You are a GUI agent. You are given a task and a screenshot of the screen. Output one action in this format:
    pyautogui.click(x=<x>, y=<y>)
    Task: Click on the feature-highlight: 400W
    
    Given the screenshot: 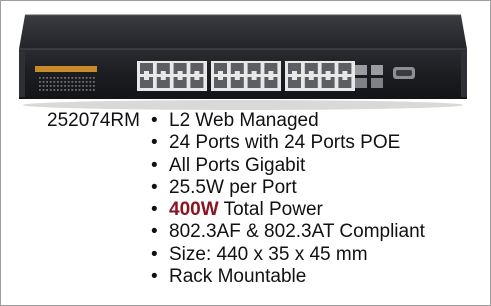 What is the action you would take?
    pyautogui.click(x=194, y=210)
    